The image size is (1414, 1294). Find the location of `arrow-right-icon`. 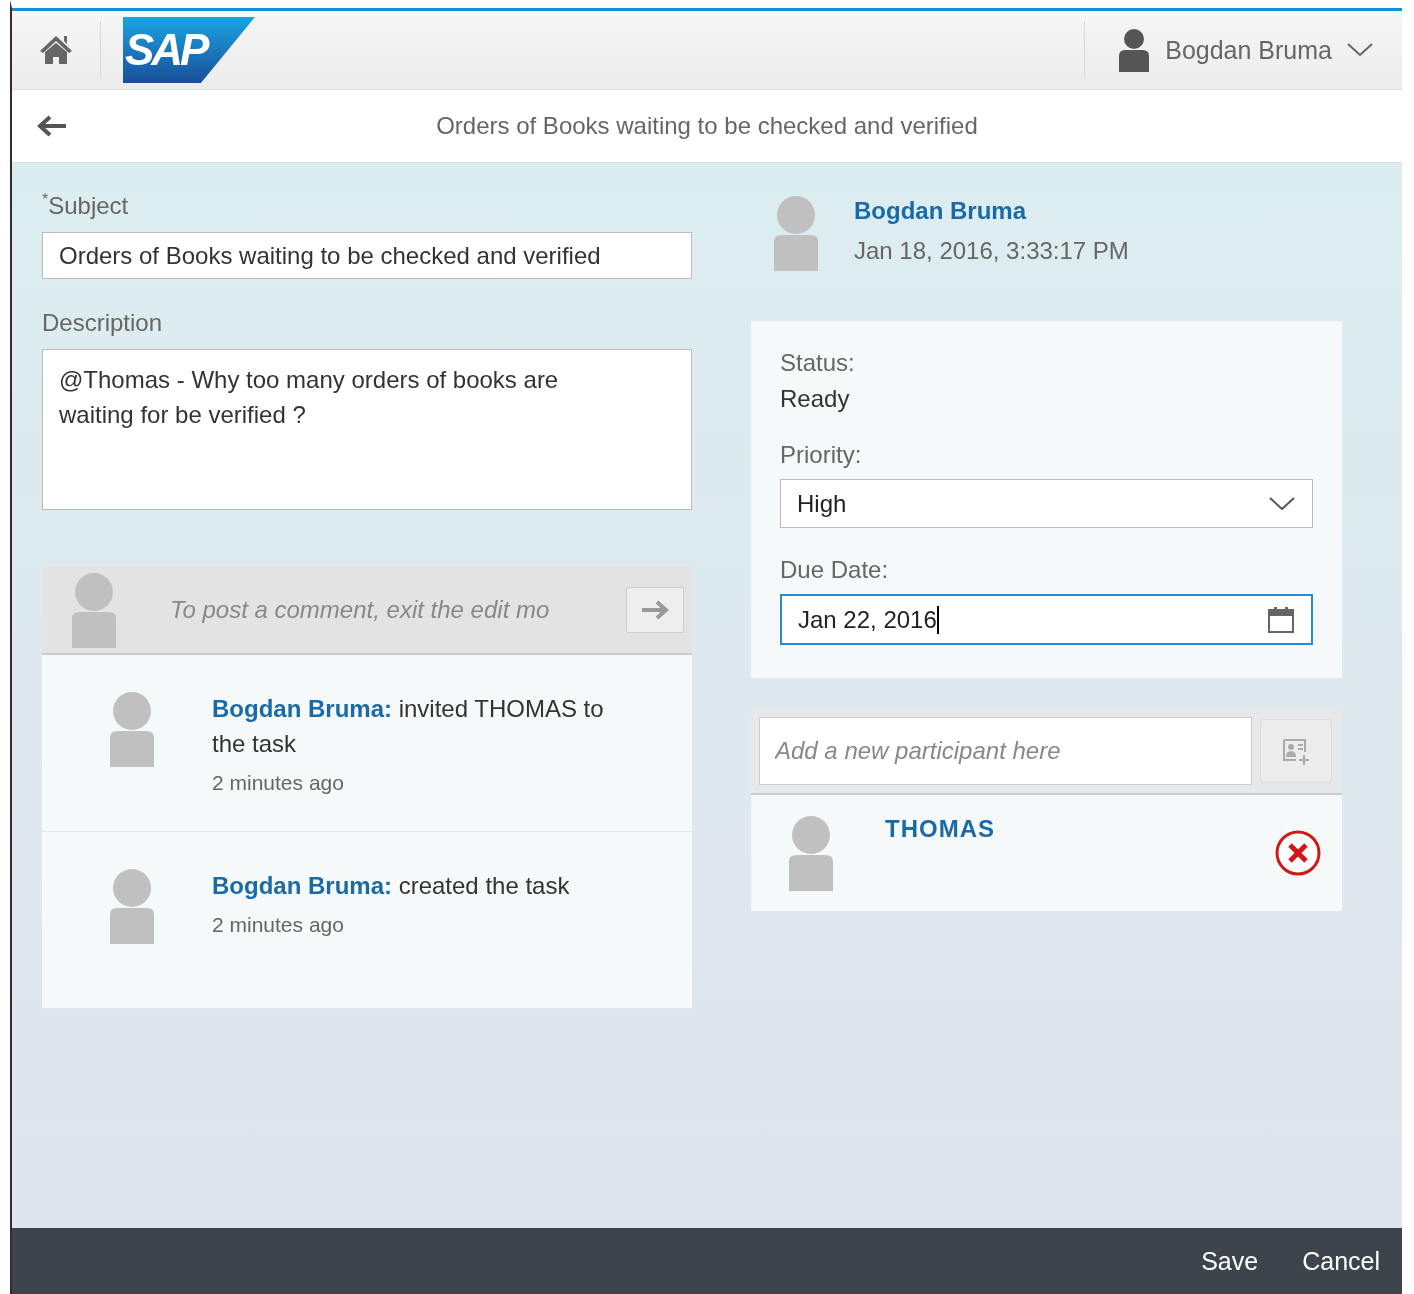

arrow-right-icon is located at coordinates (655, 610).